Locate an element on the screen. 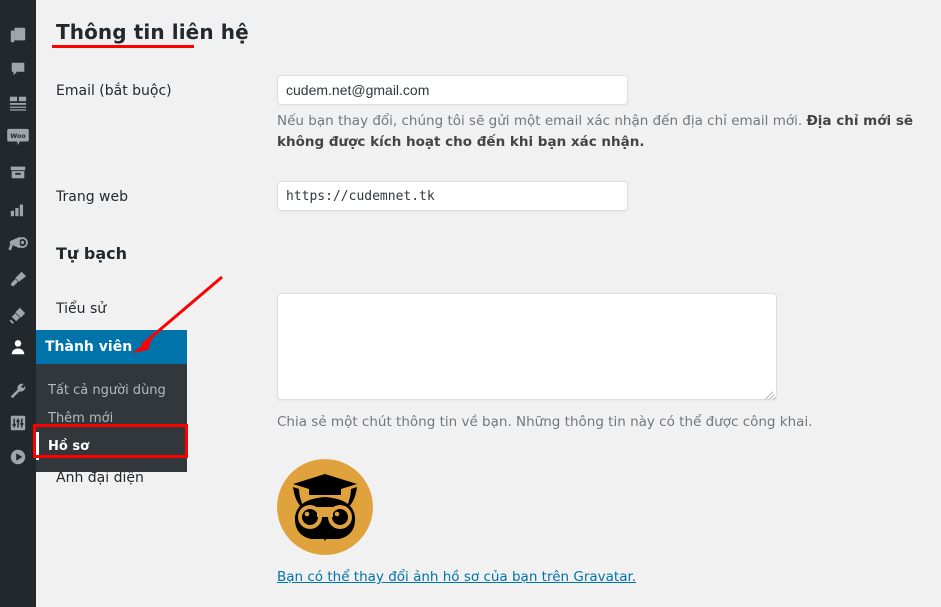 This screenshot has width=941, height=607. comments-icon is located at coordinates (18, 69).